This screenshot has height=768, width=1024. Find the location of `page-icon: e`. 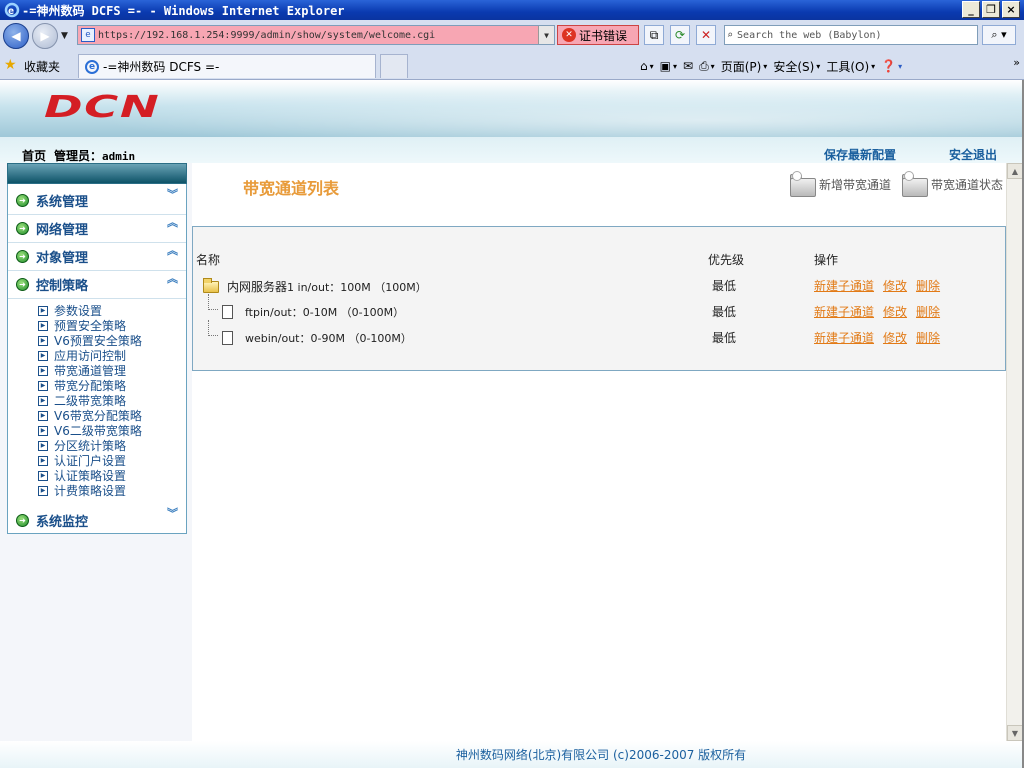

page-icon: e is located at coordinates (88, 35).